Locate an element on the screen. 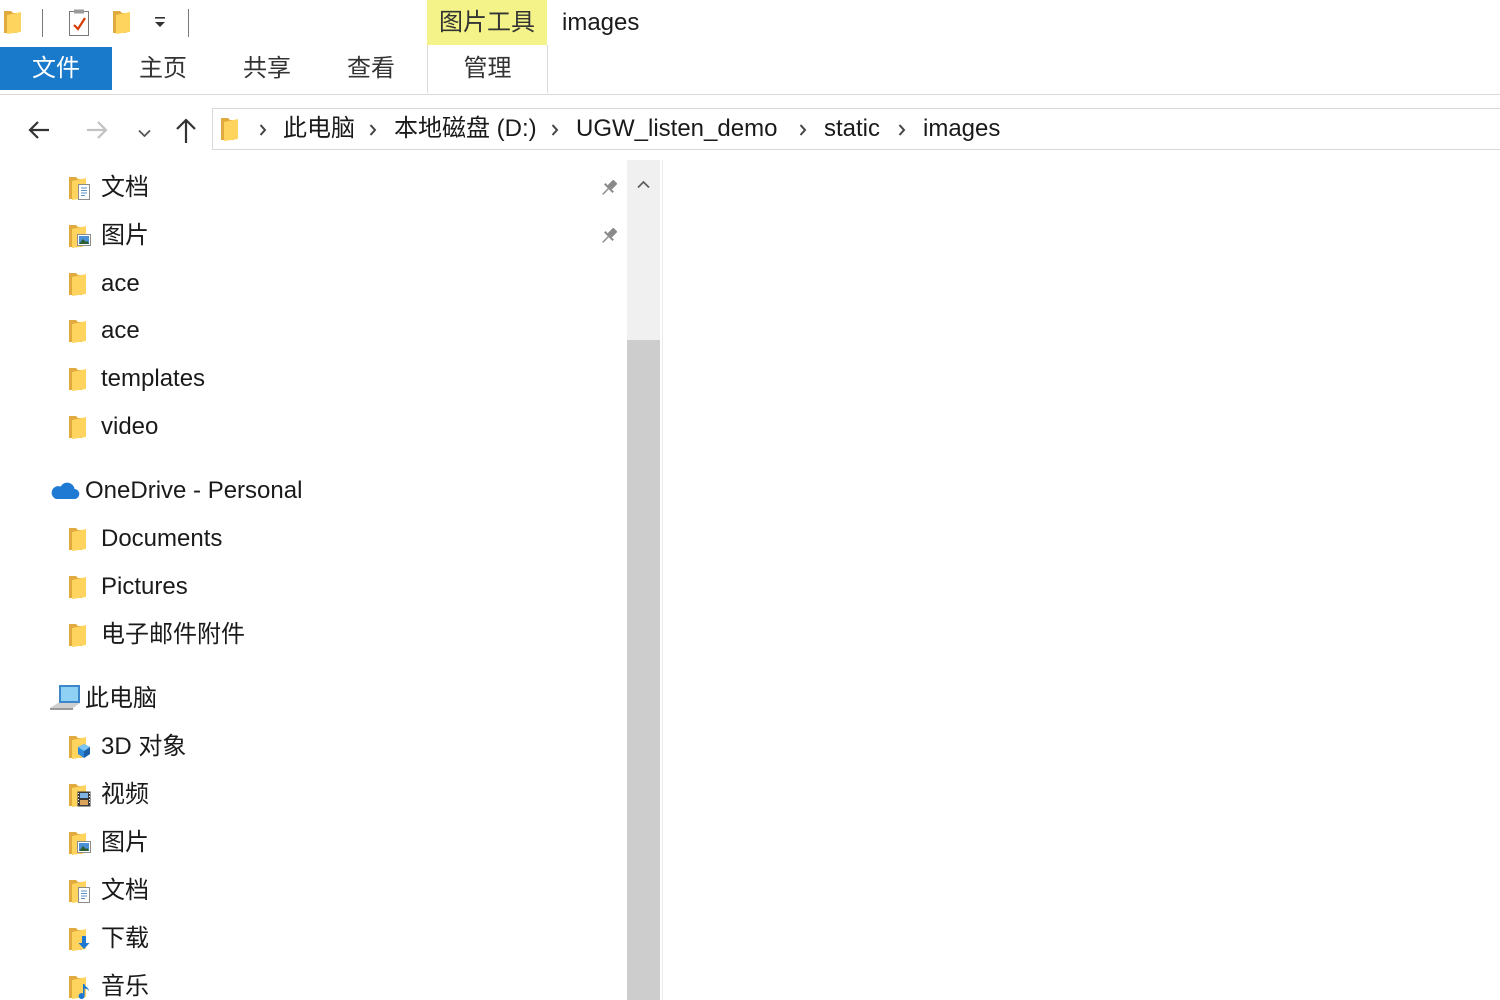 Image resolution: width=1500 pixels, height=1000 pixels. nav-item-label: 此电脑 is located at coordinates (121, 698).